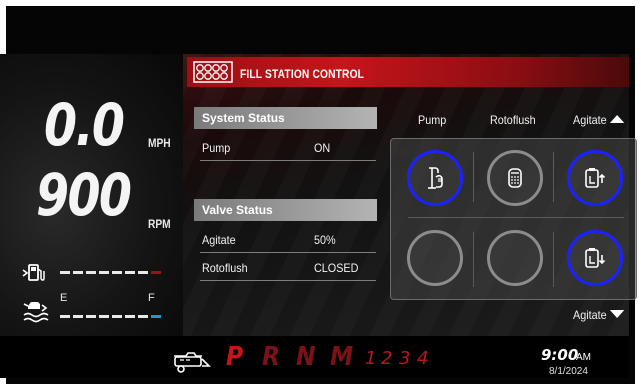 This screenshot has height=388, width=641. I want to click on water-tank-icon, so click(36, 312).